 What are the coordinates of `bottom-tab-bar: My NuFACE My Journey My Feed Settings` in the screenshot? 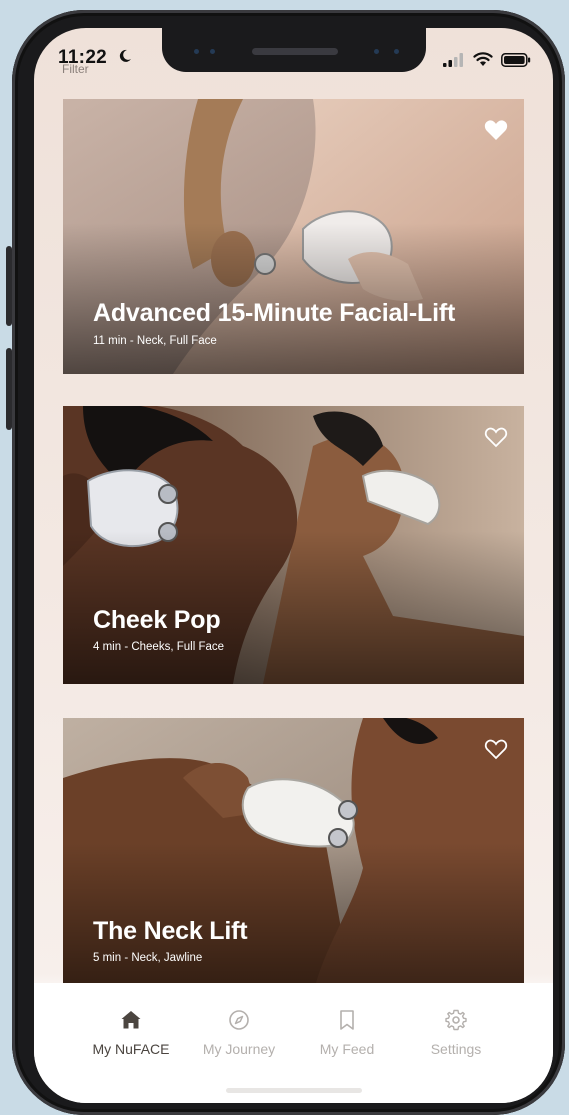 It's located at (293, 1043).